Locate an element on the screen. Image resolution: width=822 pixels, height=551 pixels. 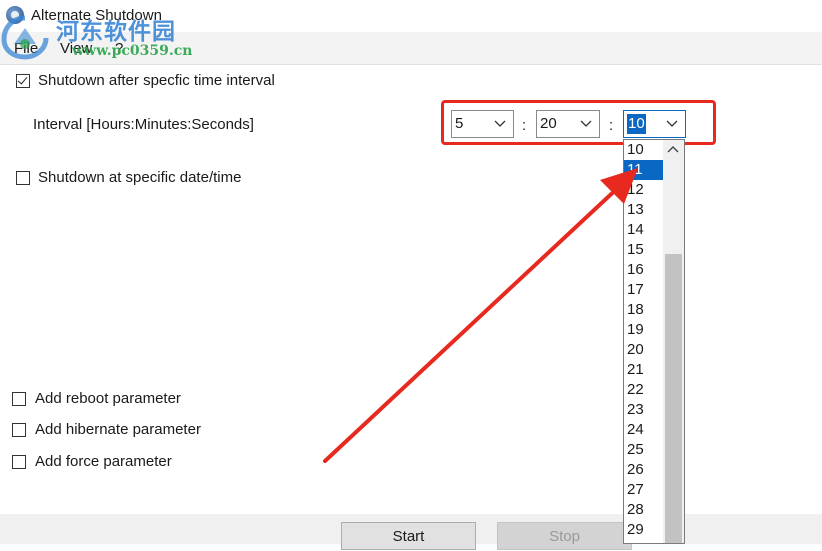
dropdown-option: 21 is located at coordinates (644, 370).